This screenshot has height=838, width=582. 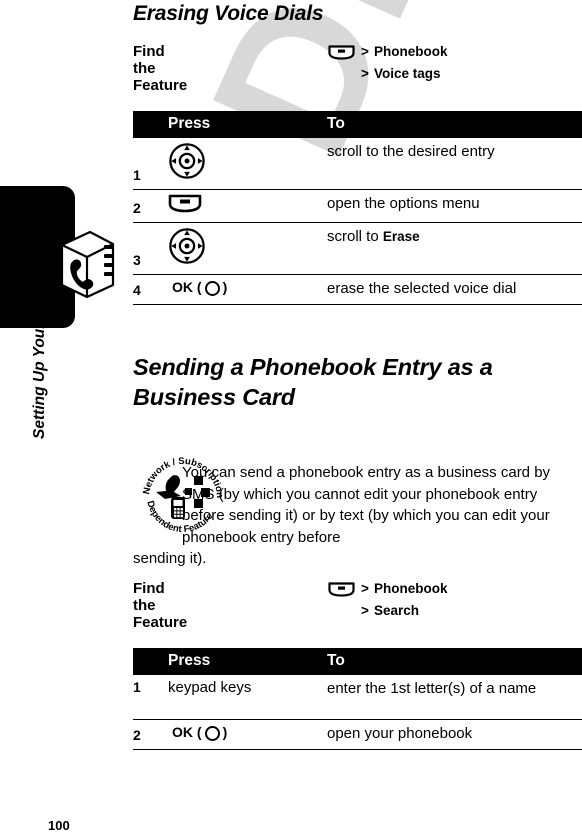 I want to click on table-header-row-2: Press To, so click(x=357, y=661).